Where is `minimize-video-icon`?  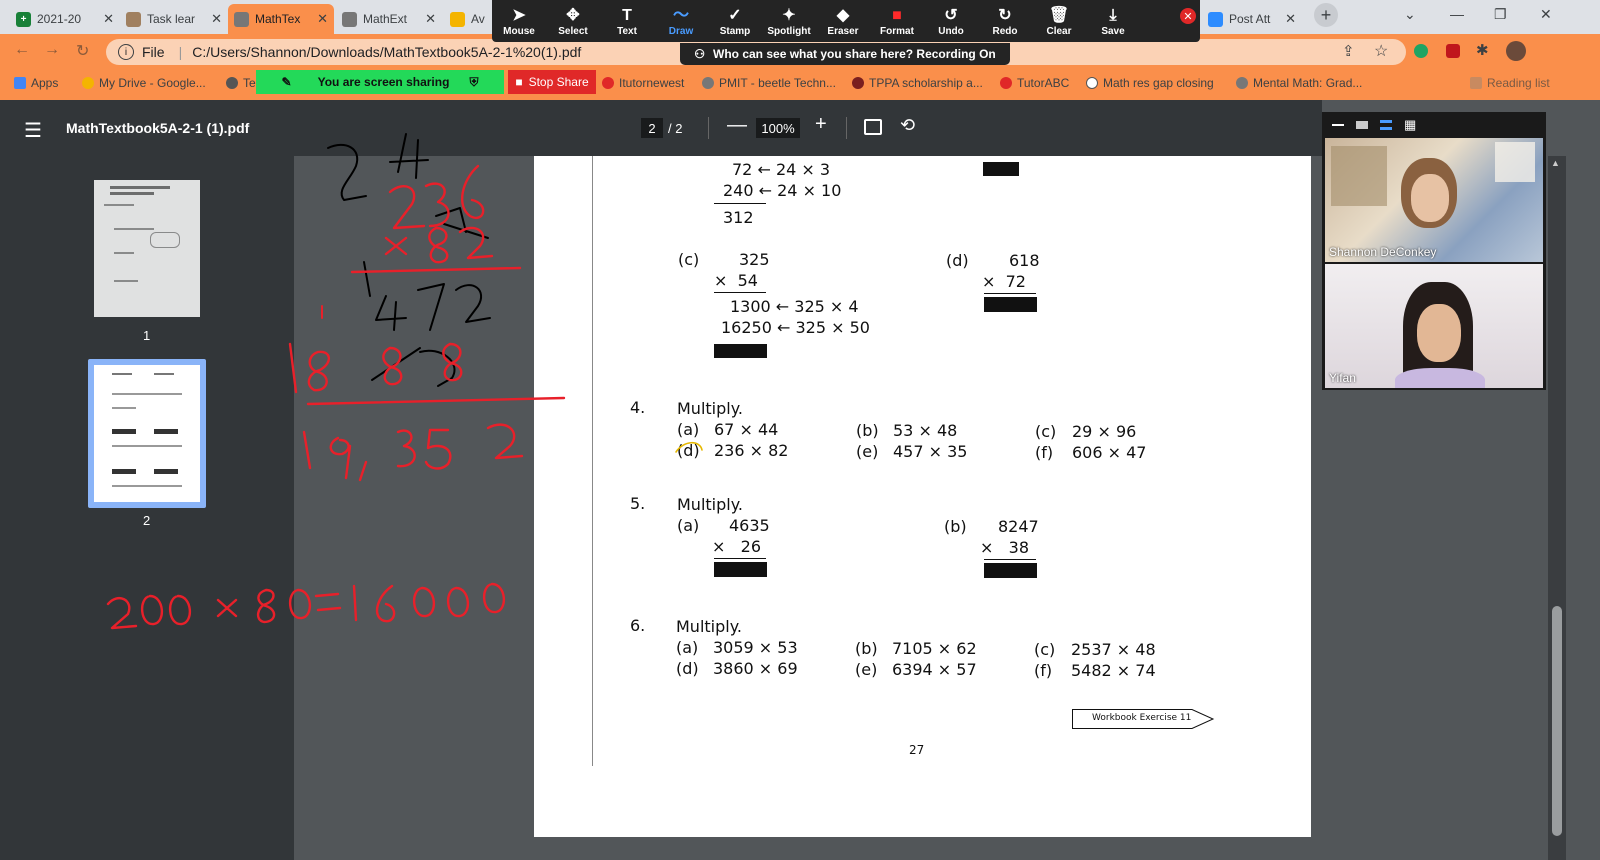 minimize-video-icon is located at coordinates (1338, 125).